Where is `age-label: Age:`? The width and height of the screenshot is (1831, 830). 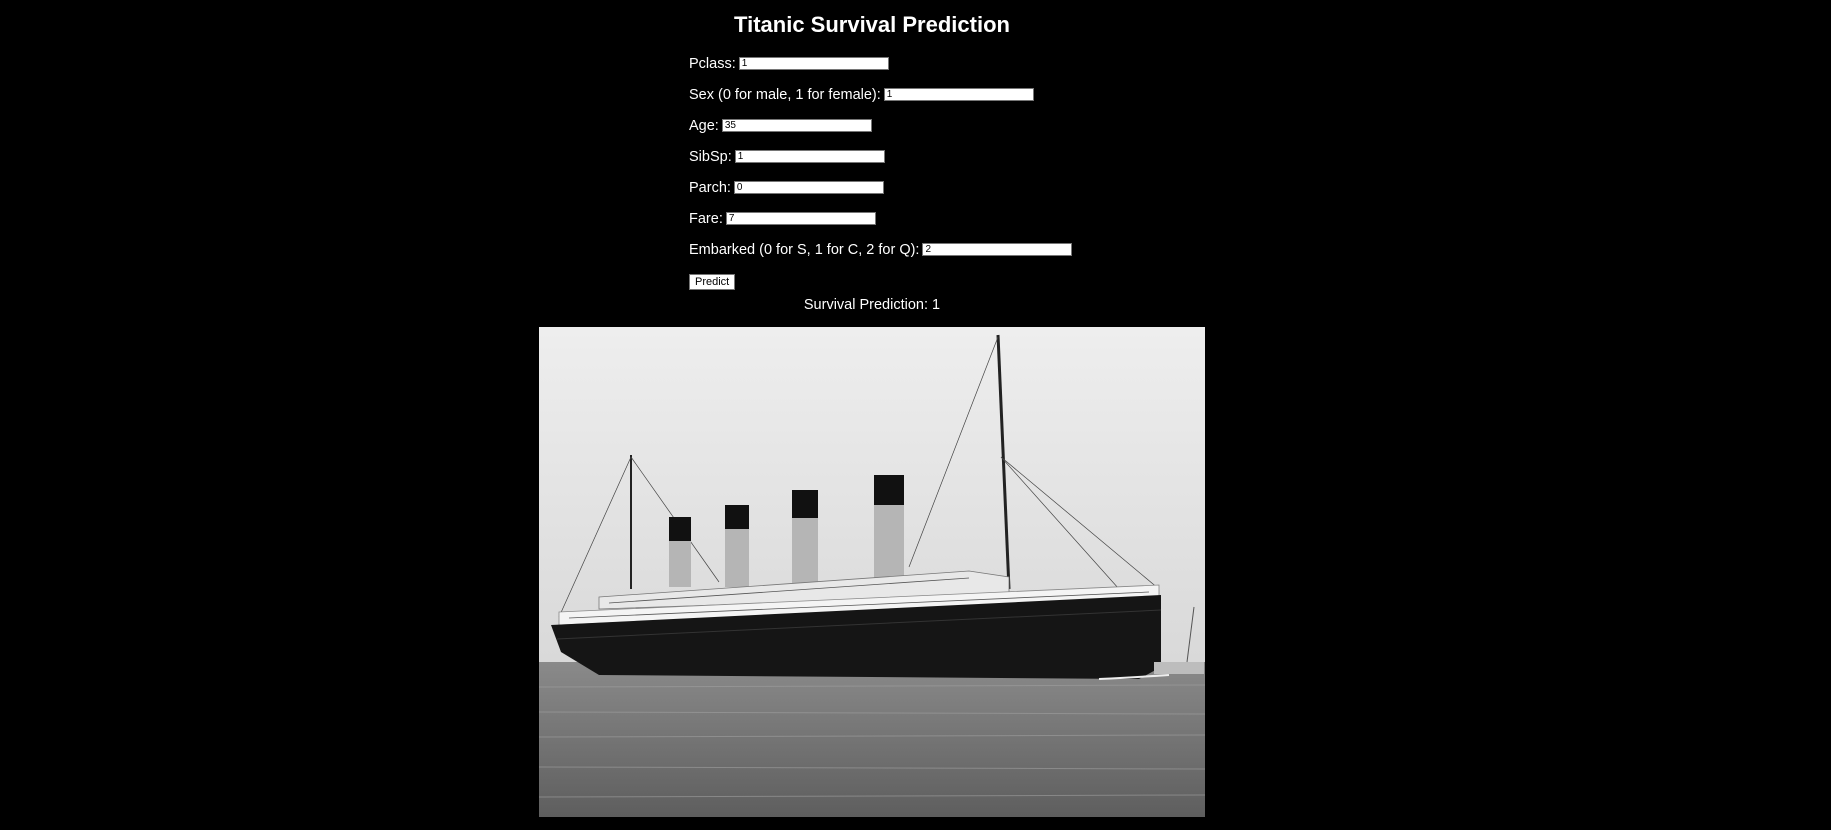 age-label: Age: is located at coordinates (704, 125).